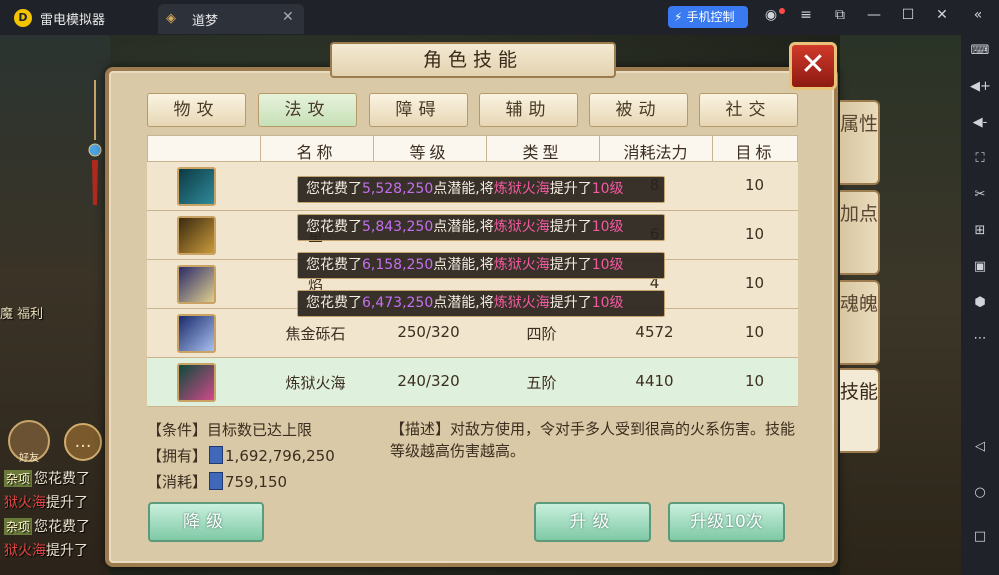  Describe the element at coordinates (678, 17) in the screenshot. I see `bolt-icon: ⚡` at that location.